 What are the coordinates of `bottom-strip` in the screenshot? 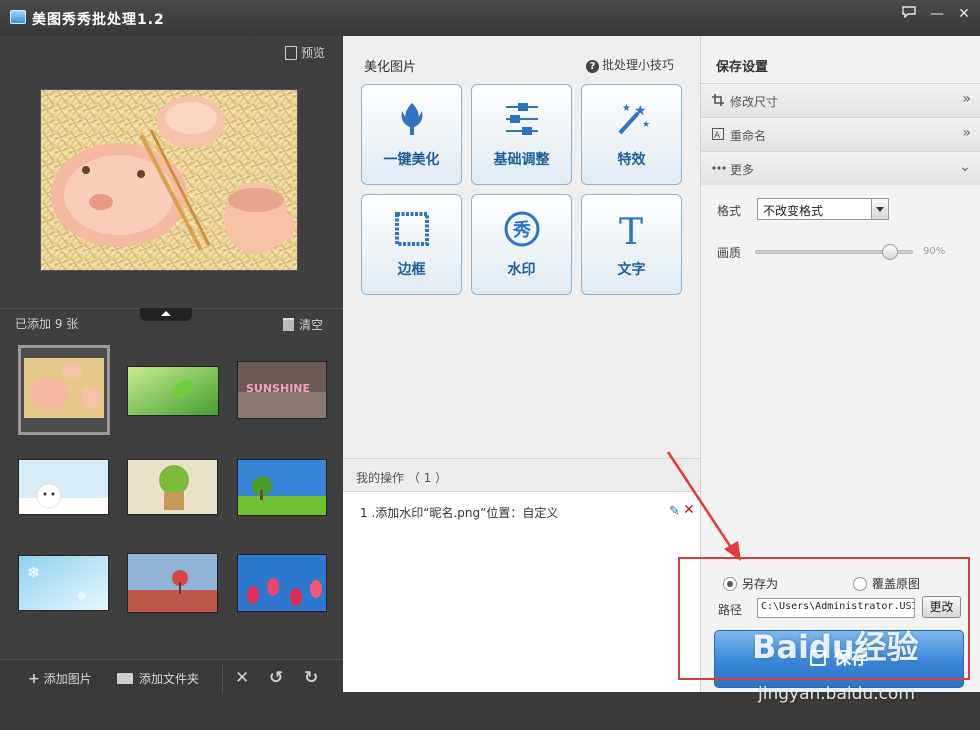 It's located at (490, 726).